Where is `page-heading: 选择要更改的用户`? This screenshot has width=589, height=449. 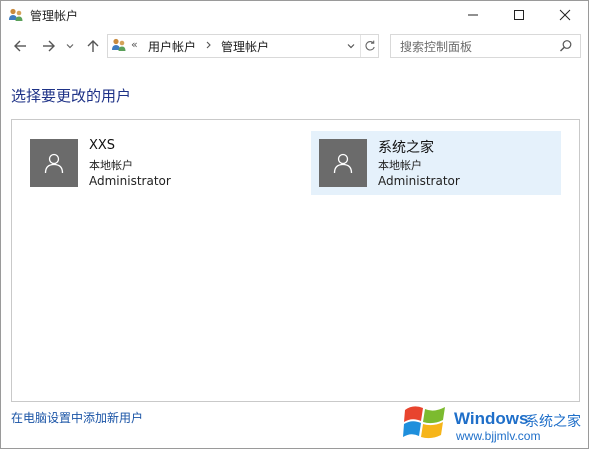
page-heading: 选择要更改的用户 is located at coordinates (71, 96).